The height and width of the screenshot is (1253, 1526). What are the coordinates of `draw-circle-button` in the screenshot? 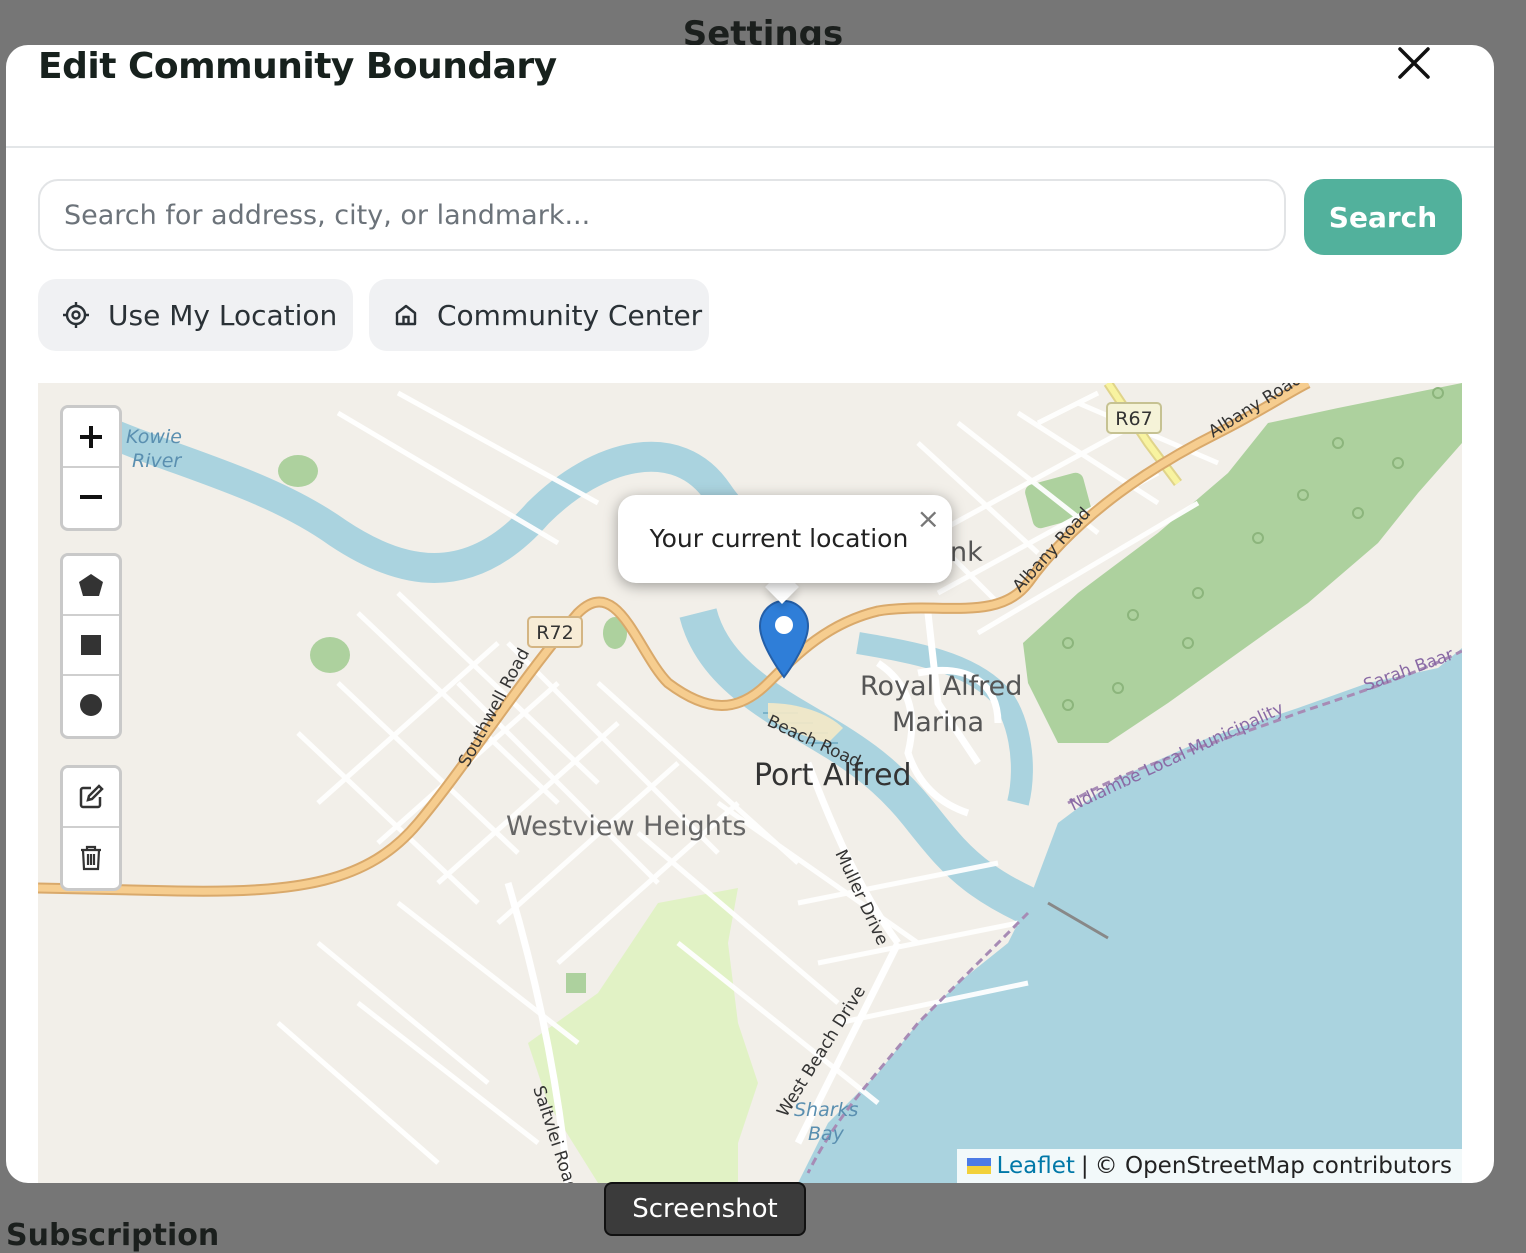 It's located at (91, 705).